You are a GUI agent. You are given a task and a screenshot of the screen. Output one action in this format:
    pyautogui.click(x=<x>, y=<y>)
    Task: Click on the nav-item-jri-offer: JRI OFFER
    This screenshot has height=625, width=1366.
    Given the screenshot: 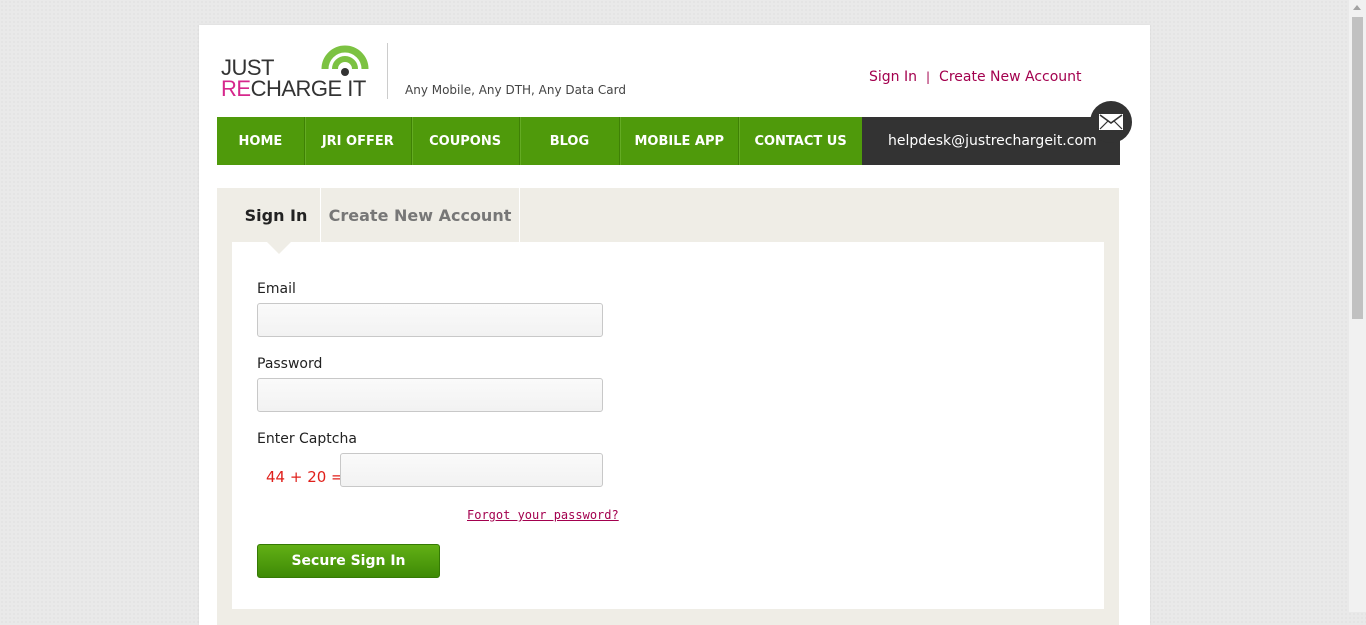 What is the action you would take?
    pyautogui.click(x=358, y=141)
    